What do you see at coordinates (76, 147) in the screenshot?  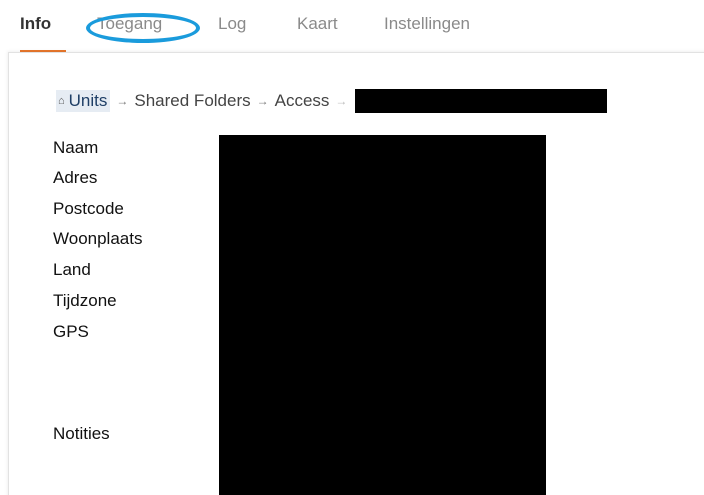 I see `label-naam: Naam` at bounding box center [76, 147].